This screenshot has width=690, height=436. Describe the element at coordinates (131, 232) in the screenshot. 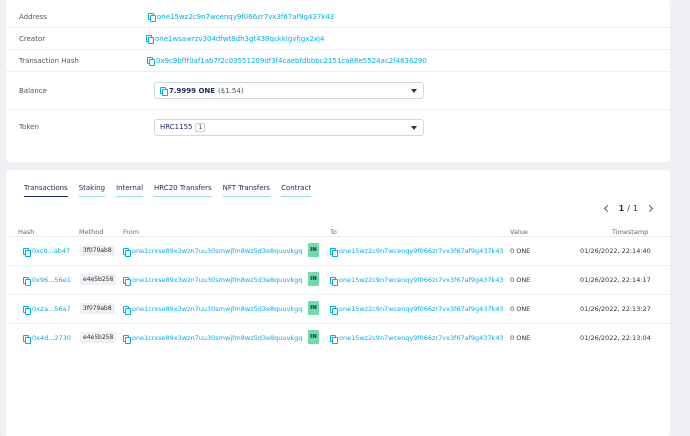

I see `col-header-from: From` at that location.